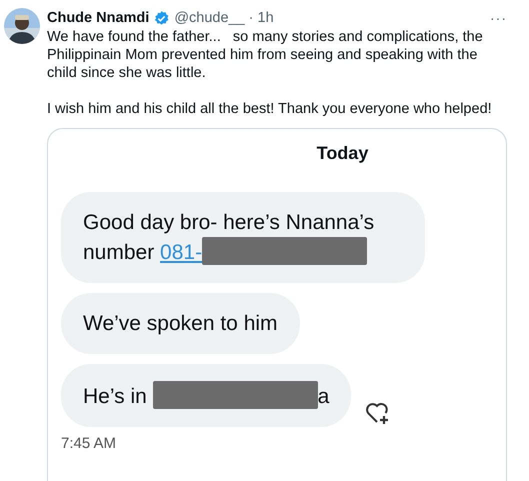 The height and width of the screenshot is (481, 529). Describe the element at coordinates (98, 18) in the screenshot. I see `author-name: Chude Nnamdi` at that location.